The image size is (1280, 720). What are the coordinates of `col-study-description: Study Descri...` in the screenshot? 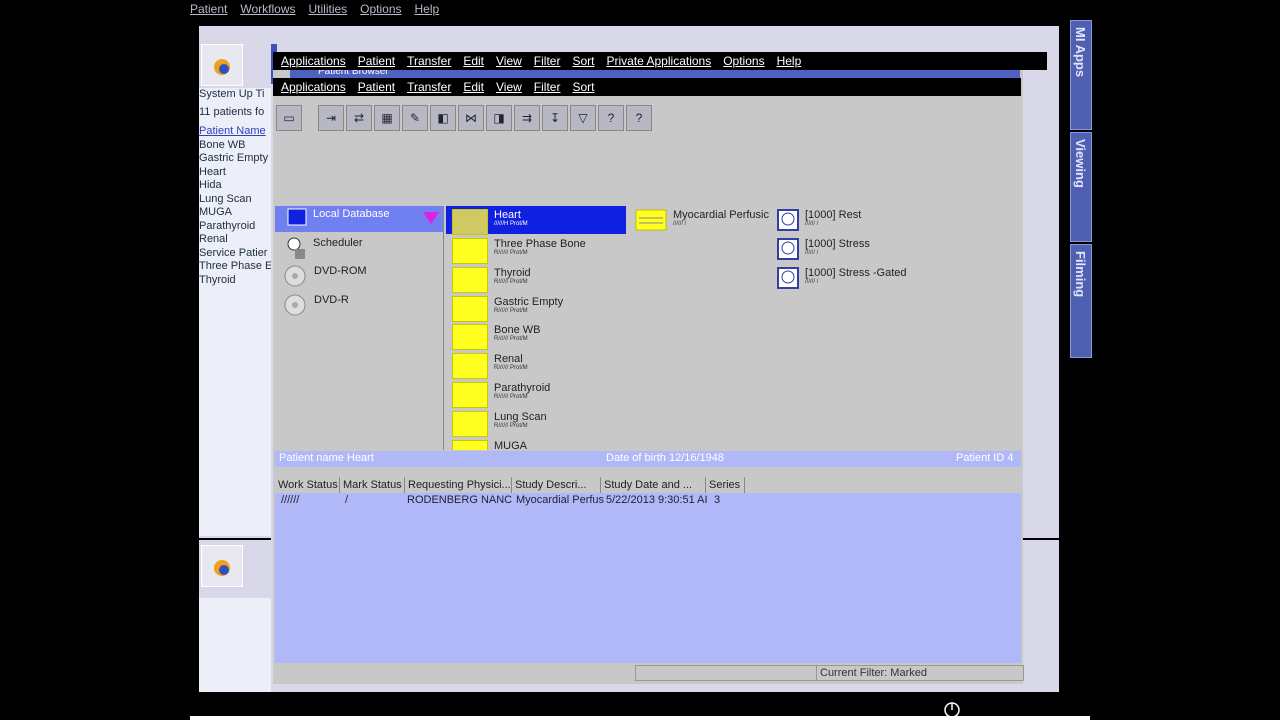 It's located at (556, 485).